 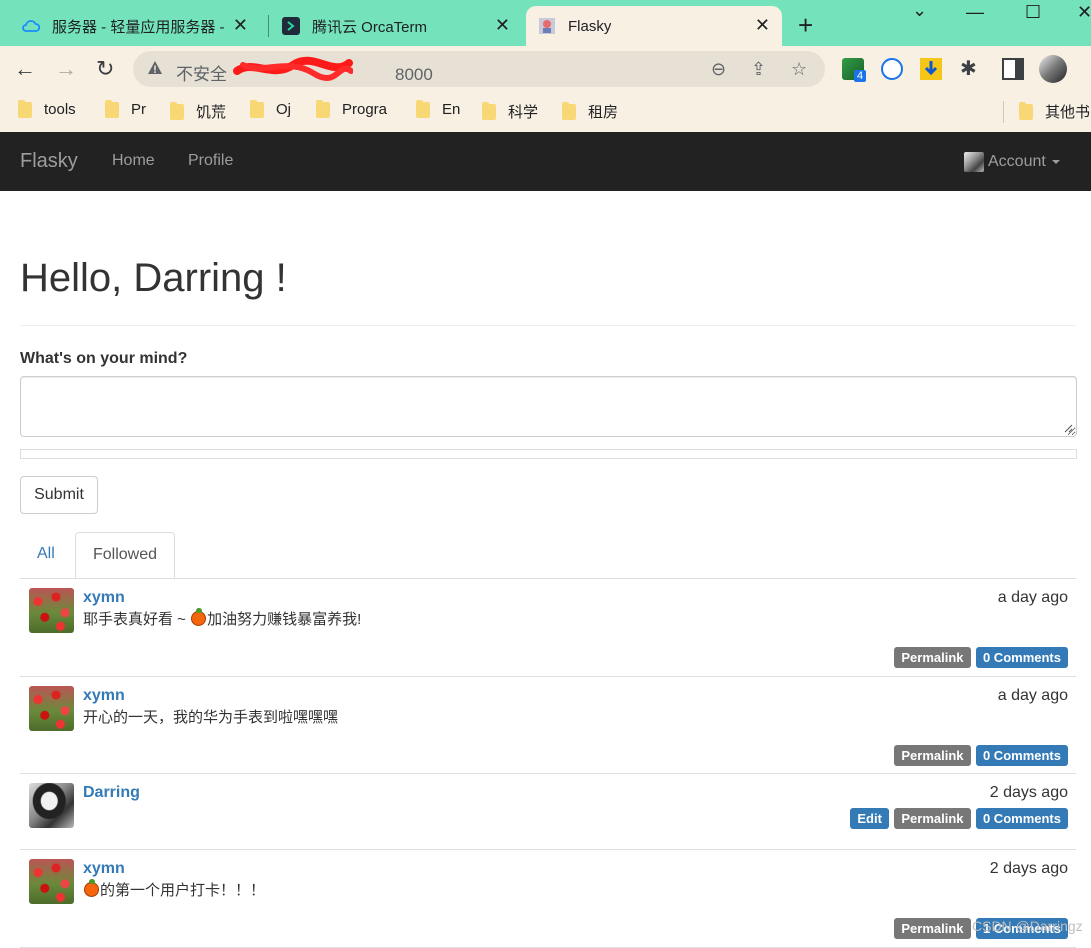 I want to click on navbar-brand: Flasky, so click(x=49, y=161).